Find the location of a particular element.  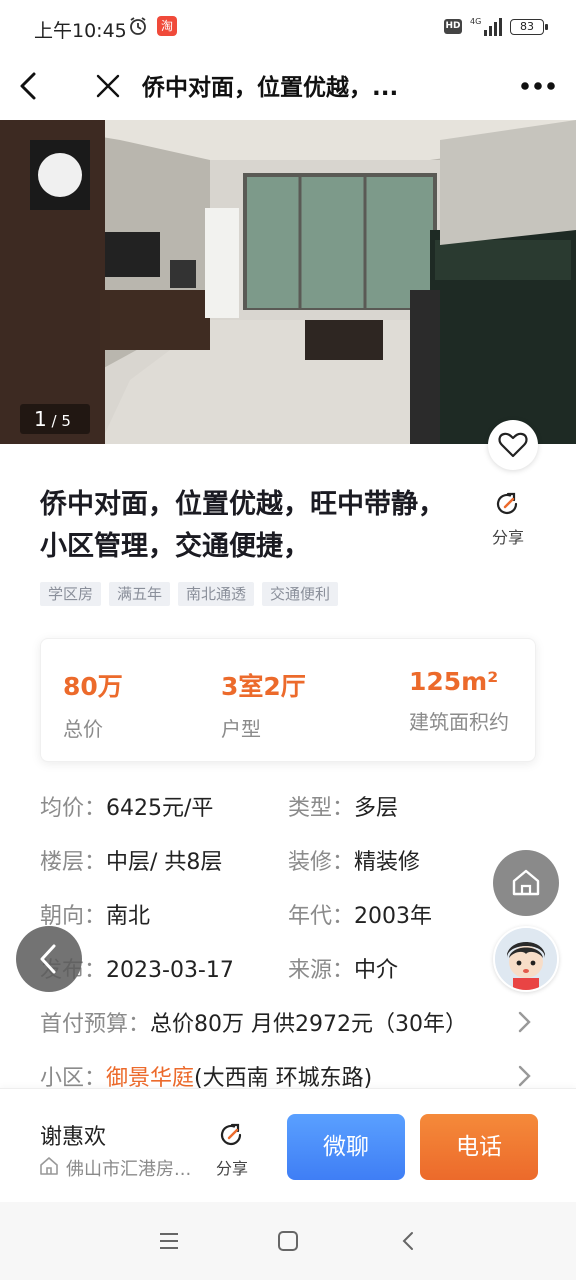

info-value: 多层 is located at coordinates (376, 808).